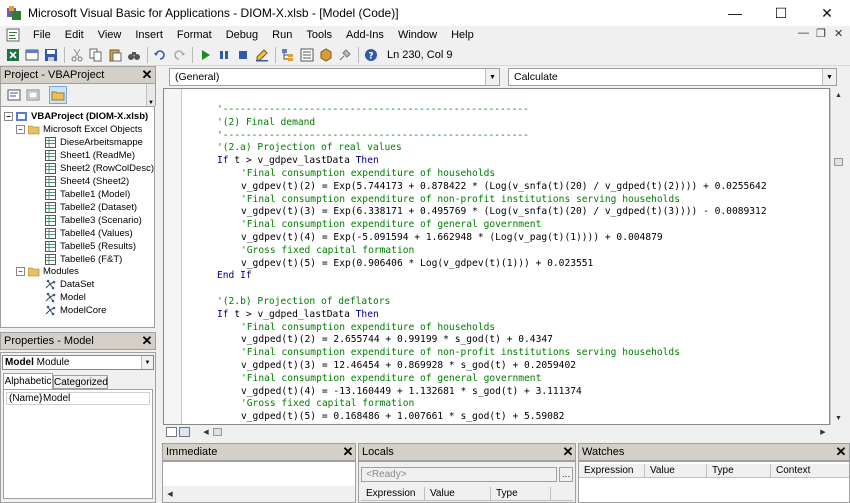  I want to click on code-vertical-scrollbar: ▲ ▼, so click(838, 256).